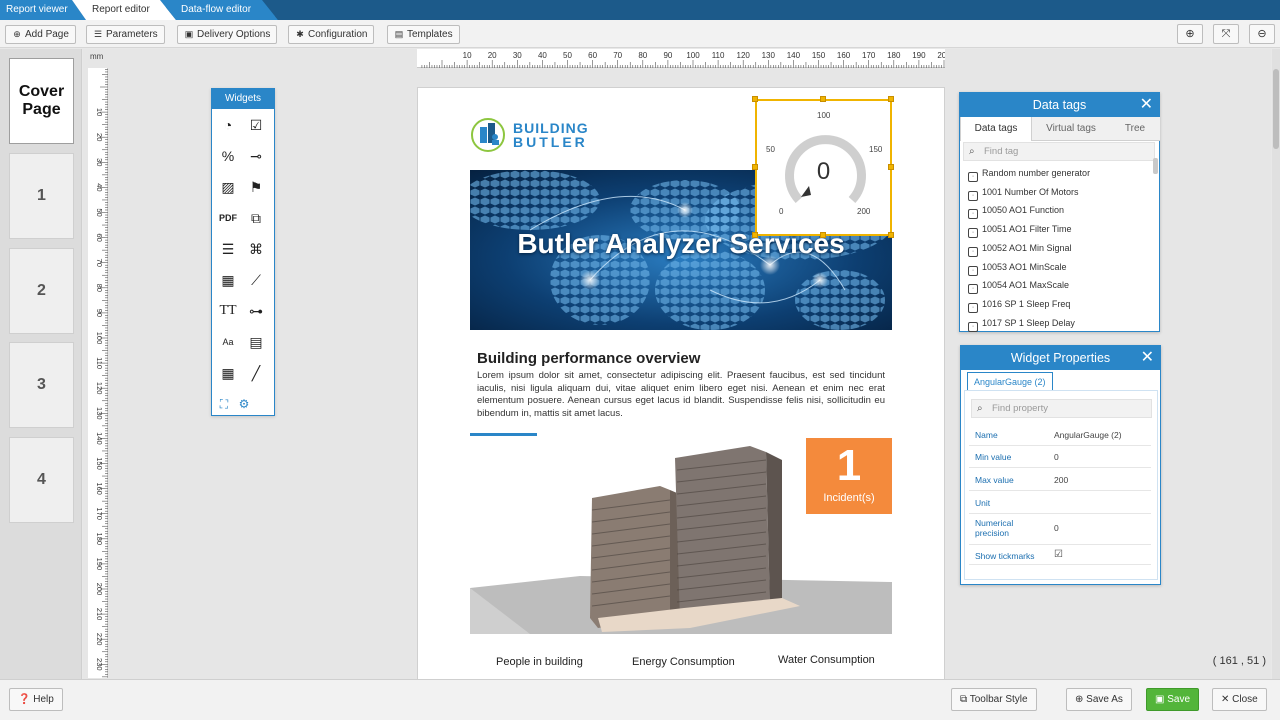 The width and height of the screenshot is (1280, 720). I want to click on save-button: ▣ Save, so click(1173, 699).